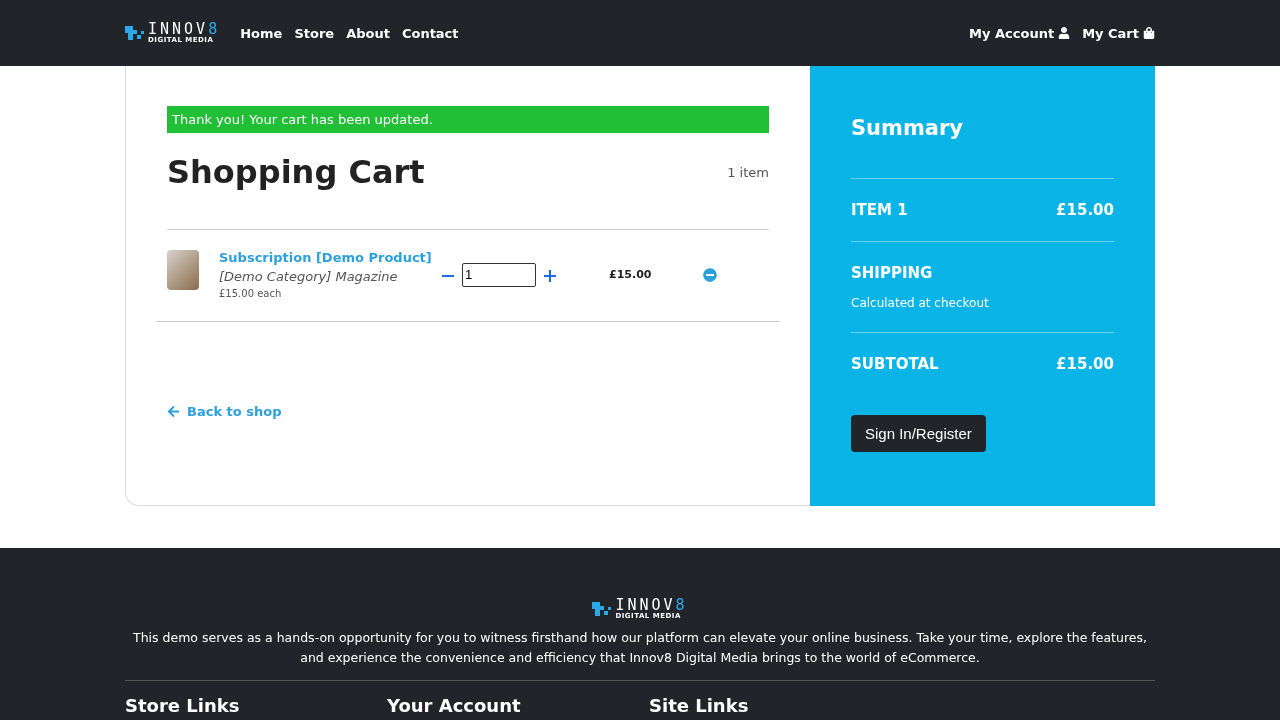 This screenshot has height=720, width=1280. What do you see at coordinates (1020, 33) in the screenshot?
I see `account-link: My Account` at bounding box center [1020, 33].